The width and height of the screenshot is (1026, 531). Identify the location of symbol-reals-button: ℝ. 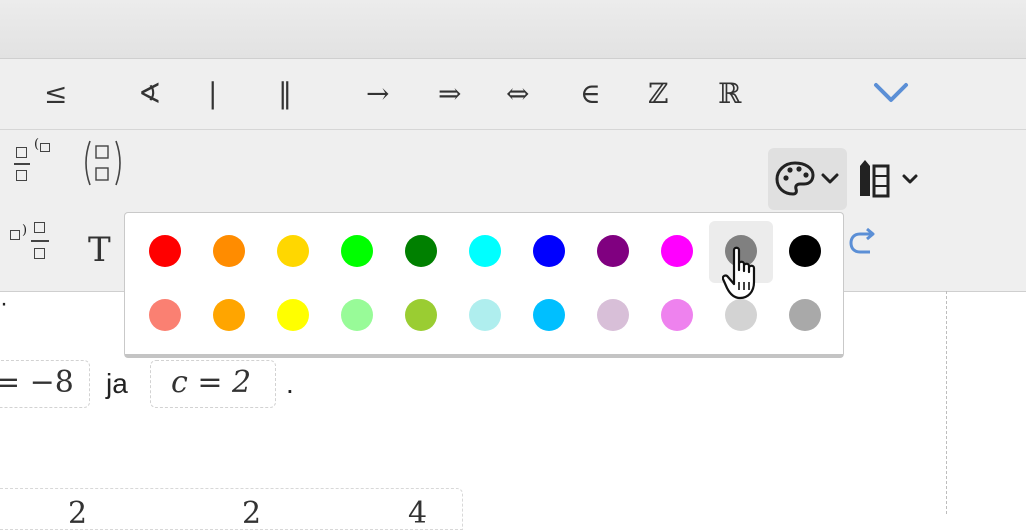
(729, 94).